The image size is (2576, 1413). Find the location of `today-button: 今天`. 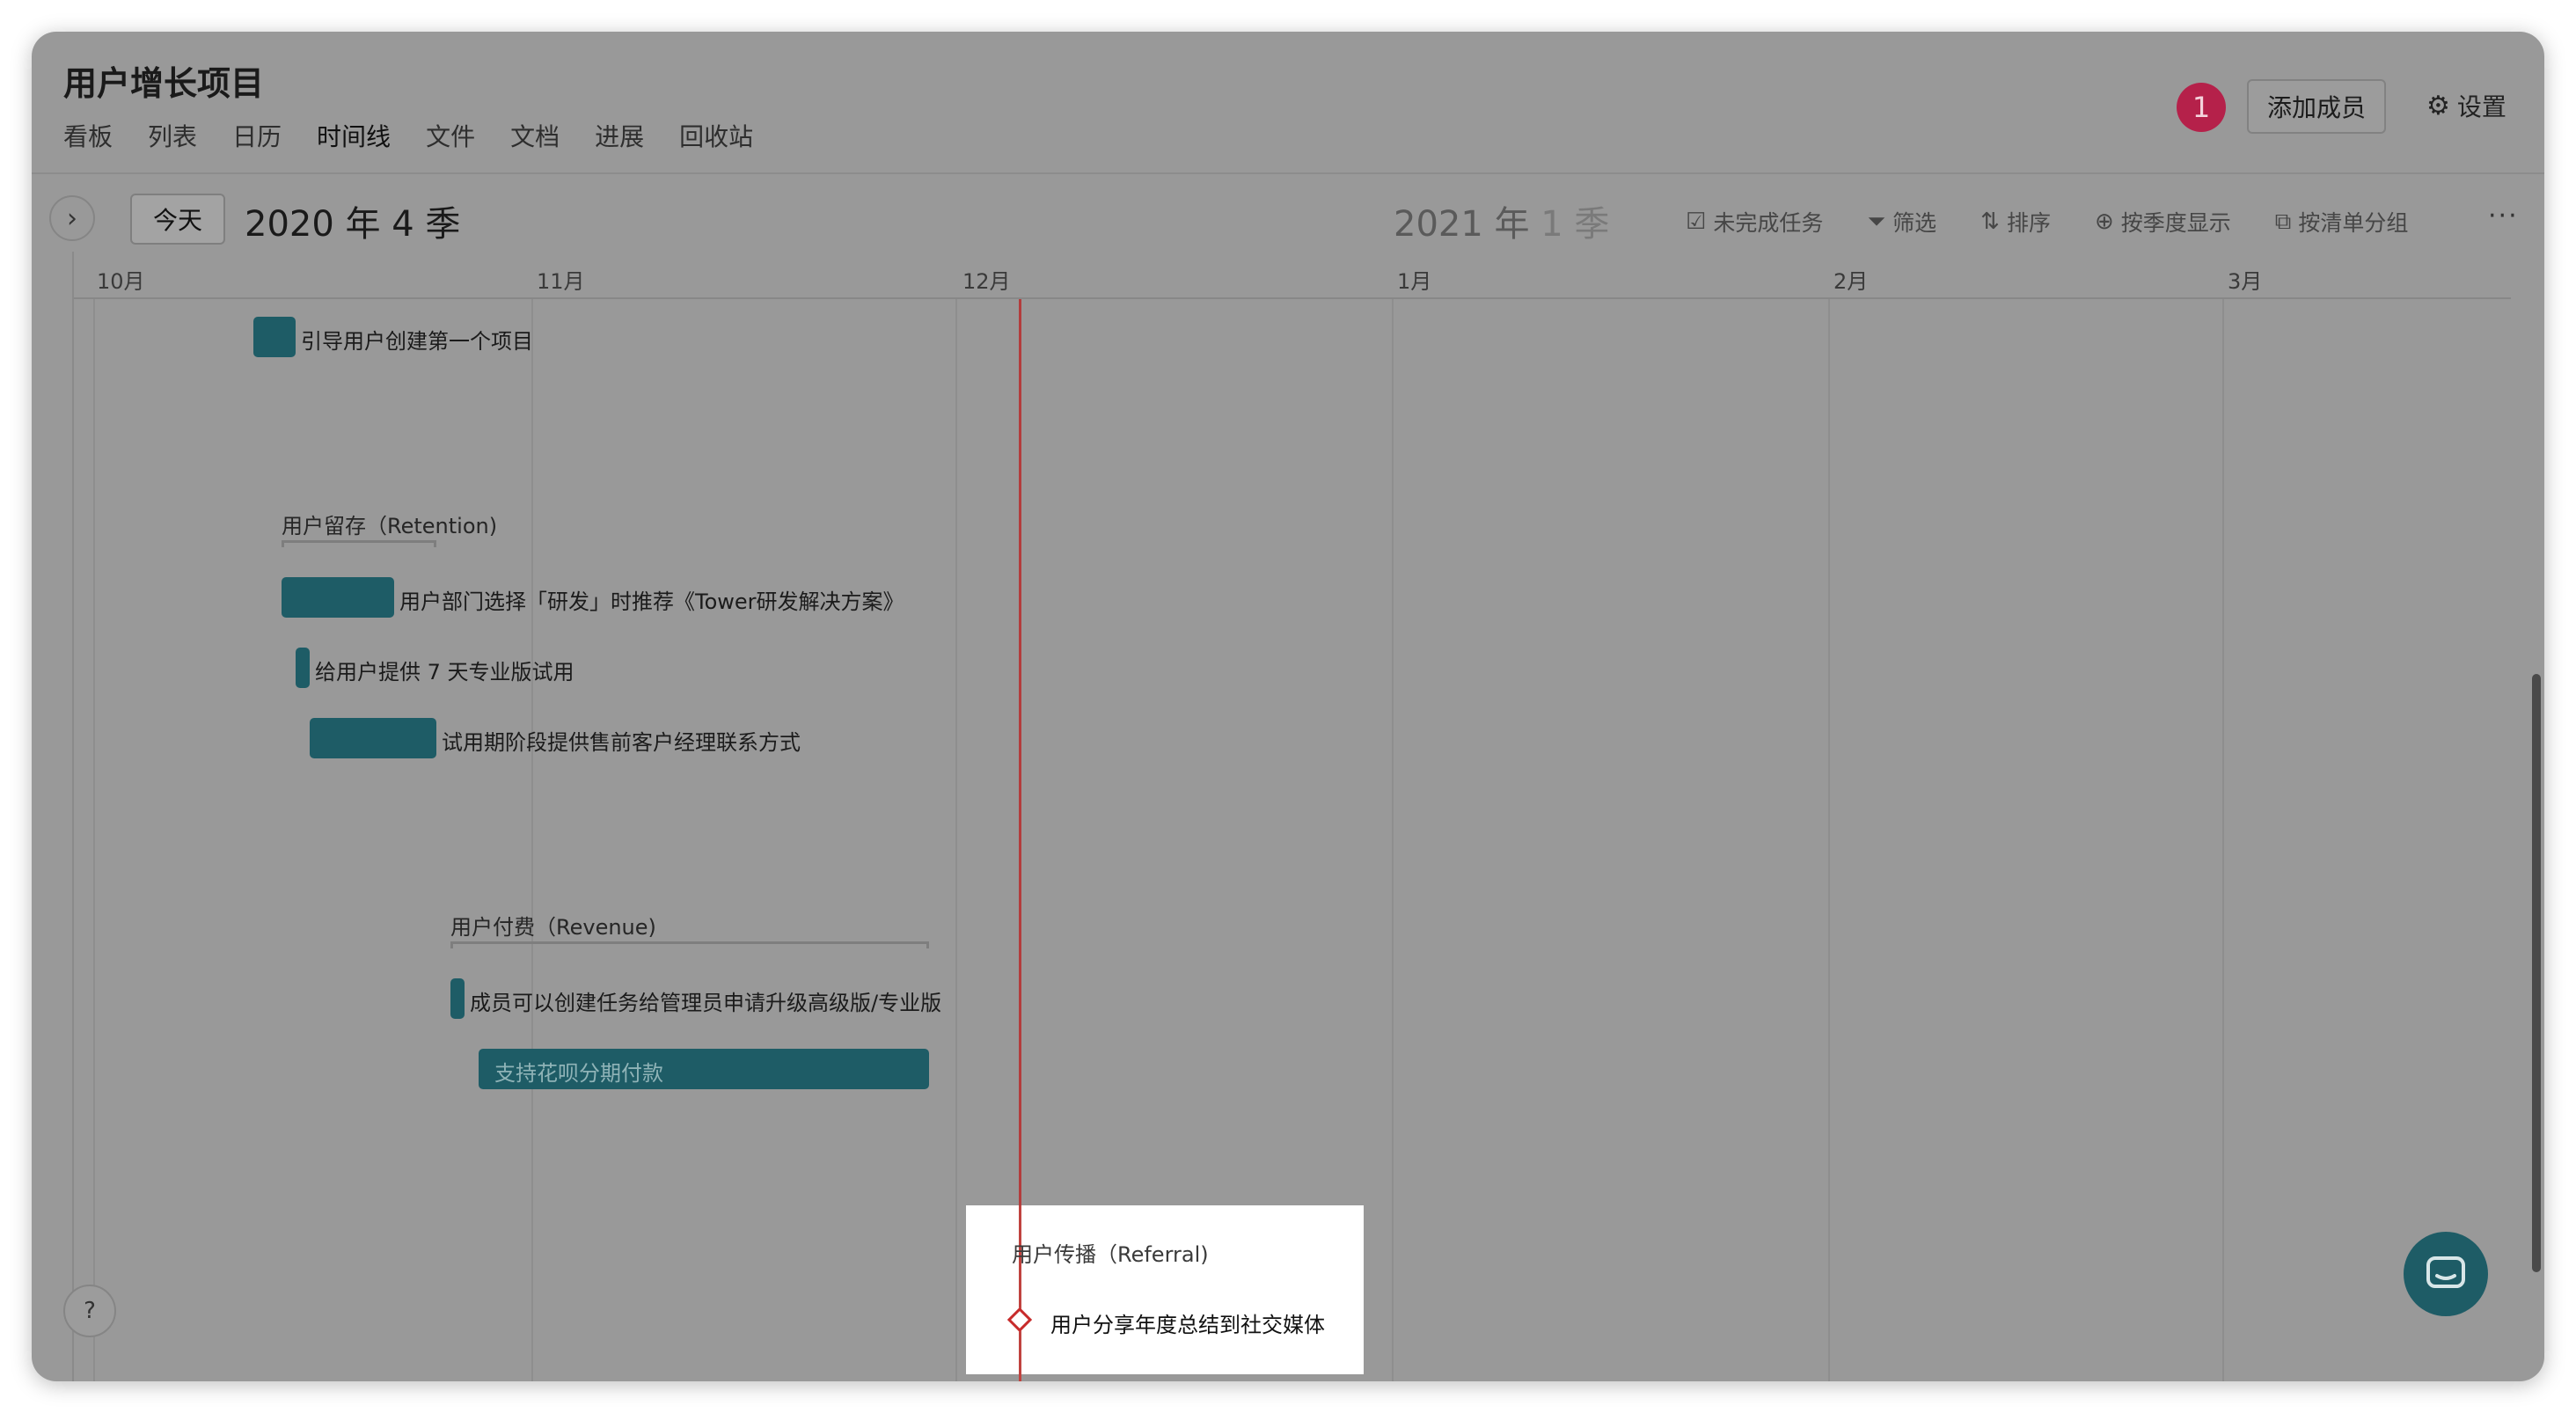

today-button: 今天 is located at coordinates (177, 219).